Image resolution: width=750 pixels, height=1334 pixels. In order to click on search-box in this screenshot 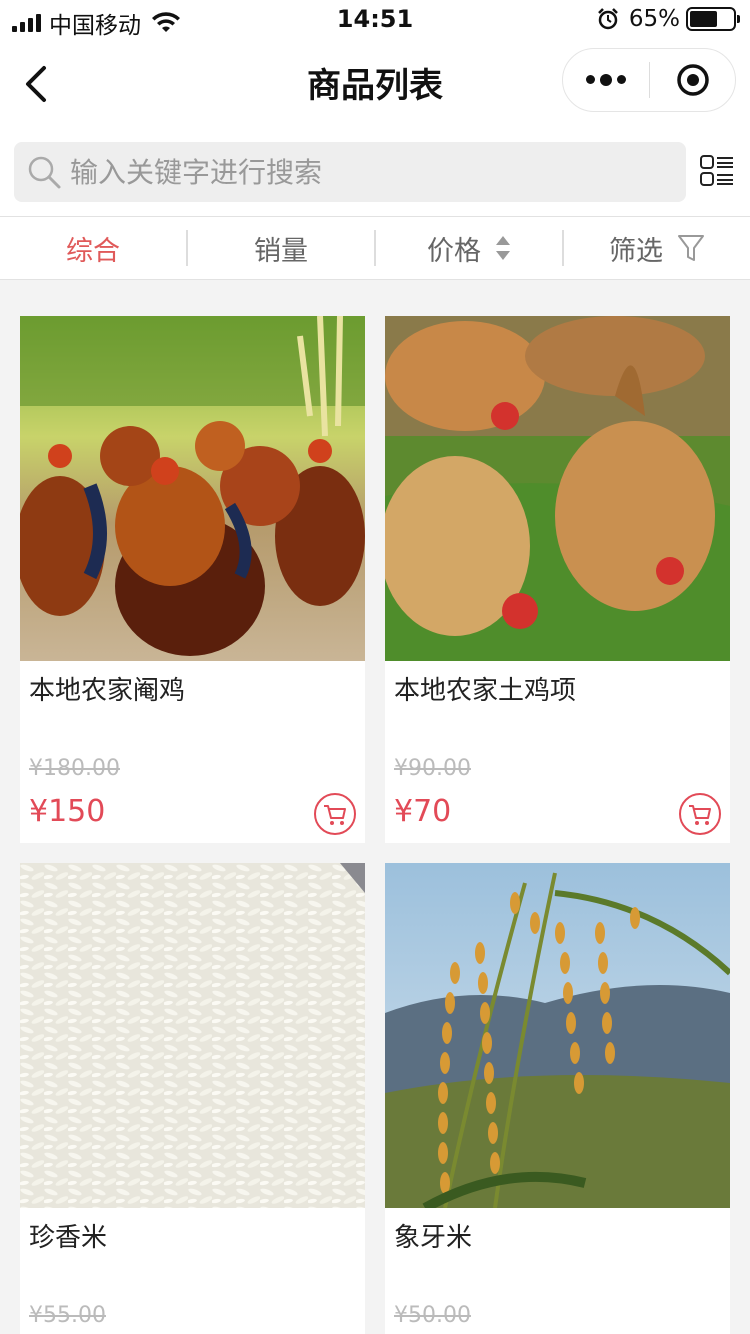, I will do `click(350, 172)`.